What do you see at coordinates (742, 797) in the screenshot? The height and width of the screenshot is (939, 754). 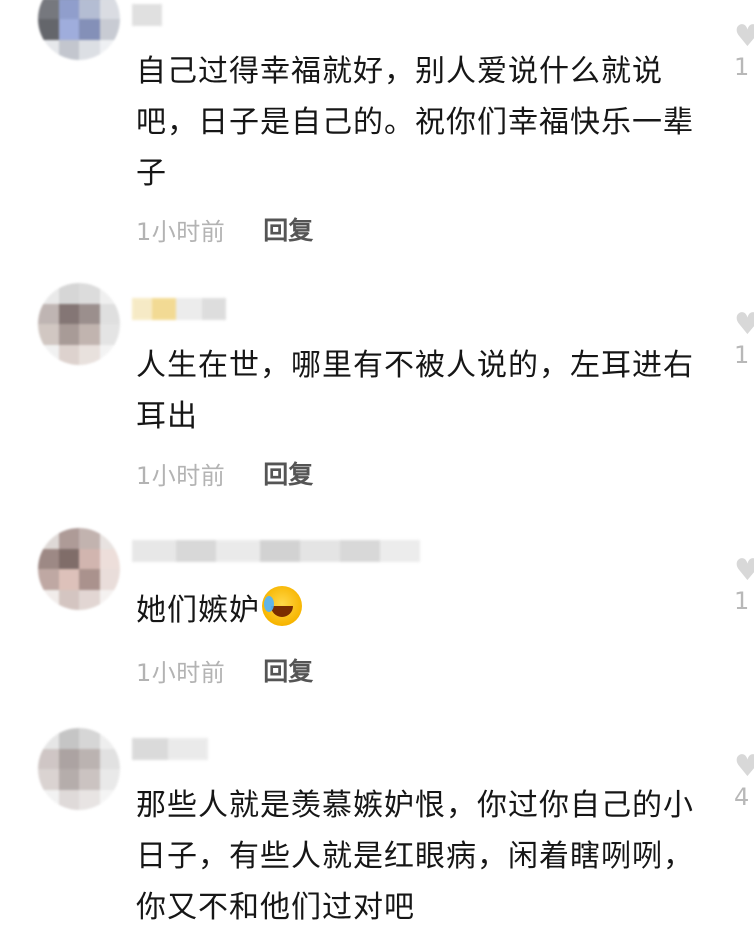 I see `like-count: 4` at bounding box center [742, 797].